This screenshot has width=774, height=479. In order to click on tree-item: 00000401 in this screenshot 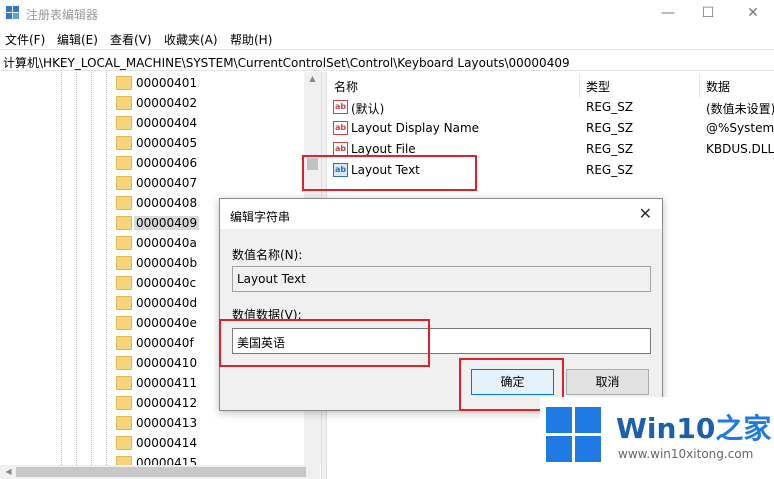, I will do `click(214, 83)`.